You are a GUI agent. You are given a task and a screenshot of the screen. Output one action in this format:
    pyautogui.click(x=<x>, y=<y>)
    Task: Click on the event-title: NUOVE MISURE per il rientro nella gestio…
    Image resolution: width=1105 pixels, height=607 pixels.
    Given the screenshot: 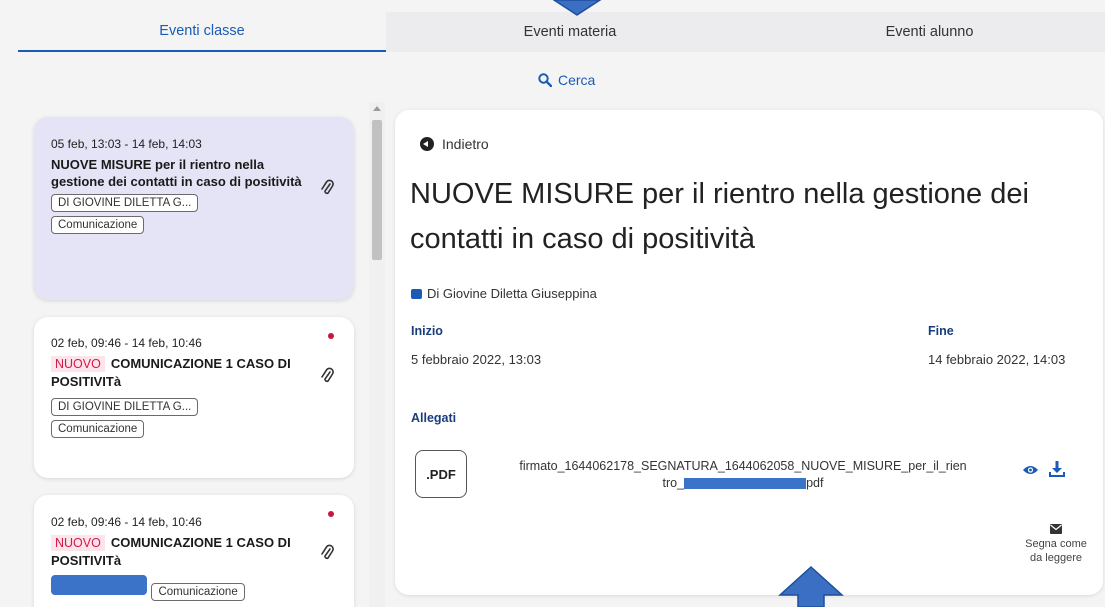 What is the action you would take?
    pyautogui.click(x=176, y=173)
    